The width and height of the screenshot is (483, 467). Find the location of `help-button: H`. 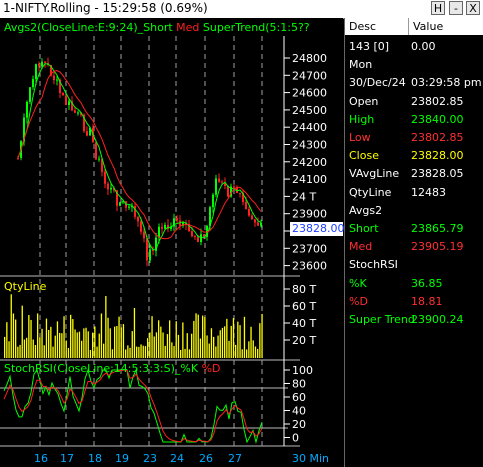

help-button: H is located at coordinates (438, 8).